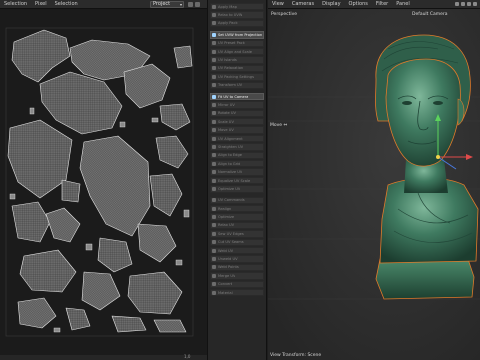  What do you see at coordinates (225, 208) in the screenshot?
I see `tool-label: Realign` at bounding box center [225, 208].